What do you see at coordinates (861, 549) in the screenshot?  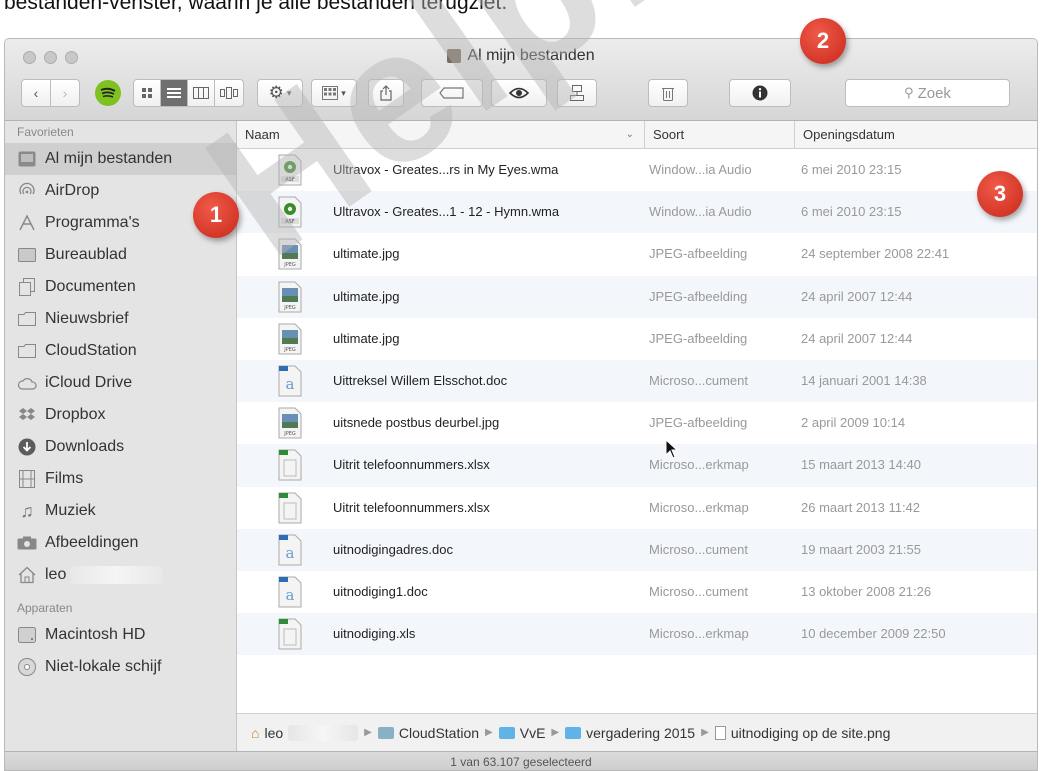 I see `file-date: 19 maart 2003 21:55` at bounding box center [861, 549].